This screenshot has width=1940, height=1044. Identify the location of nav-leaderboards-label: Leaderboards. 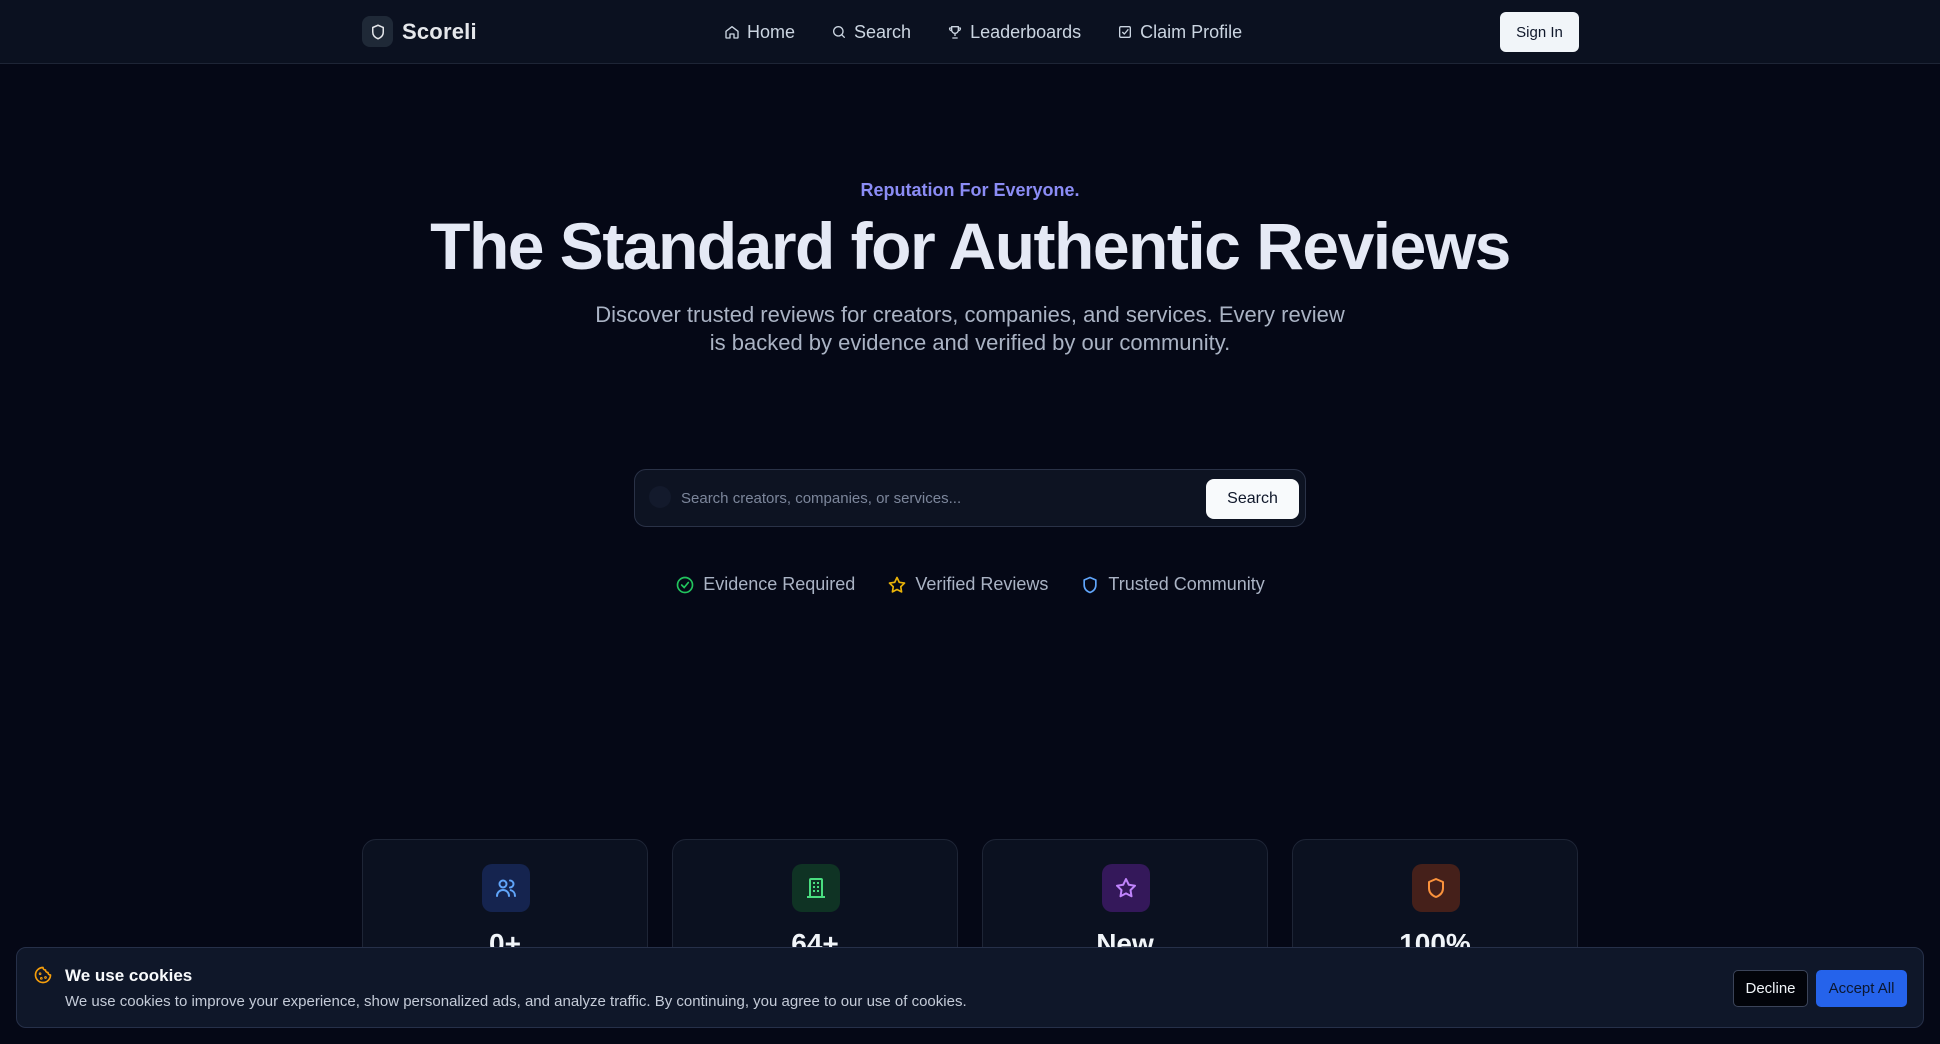
(1026, 31).